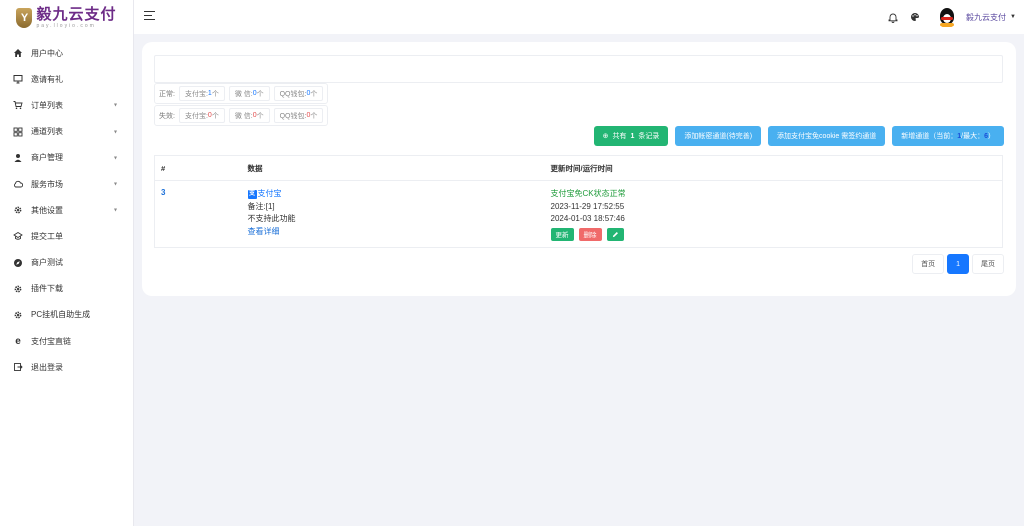 This screenshot has height=526, width=1024. I want to click on sidebar-item-label: 商户管理, so click(47, 158).